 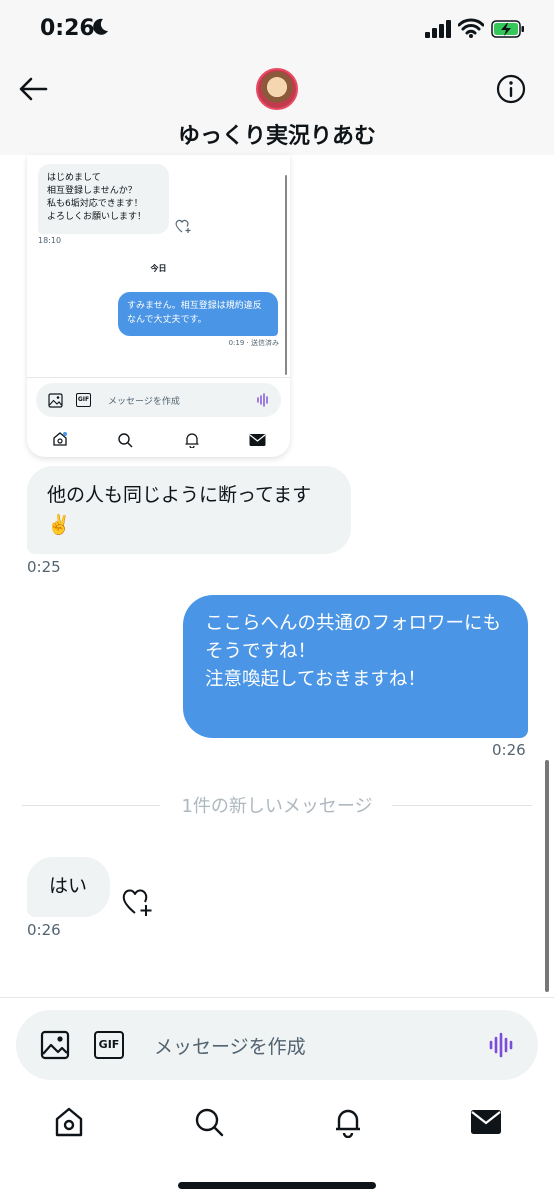 I want to click on battery-charging-icon, so click(x=507, y=29).